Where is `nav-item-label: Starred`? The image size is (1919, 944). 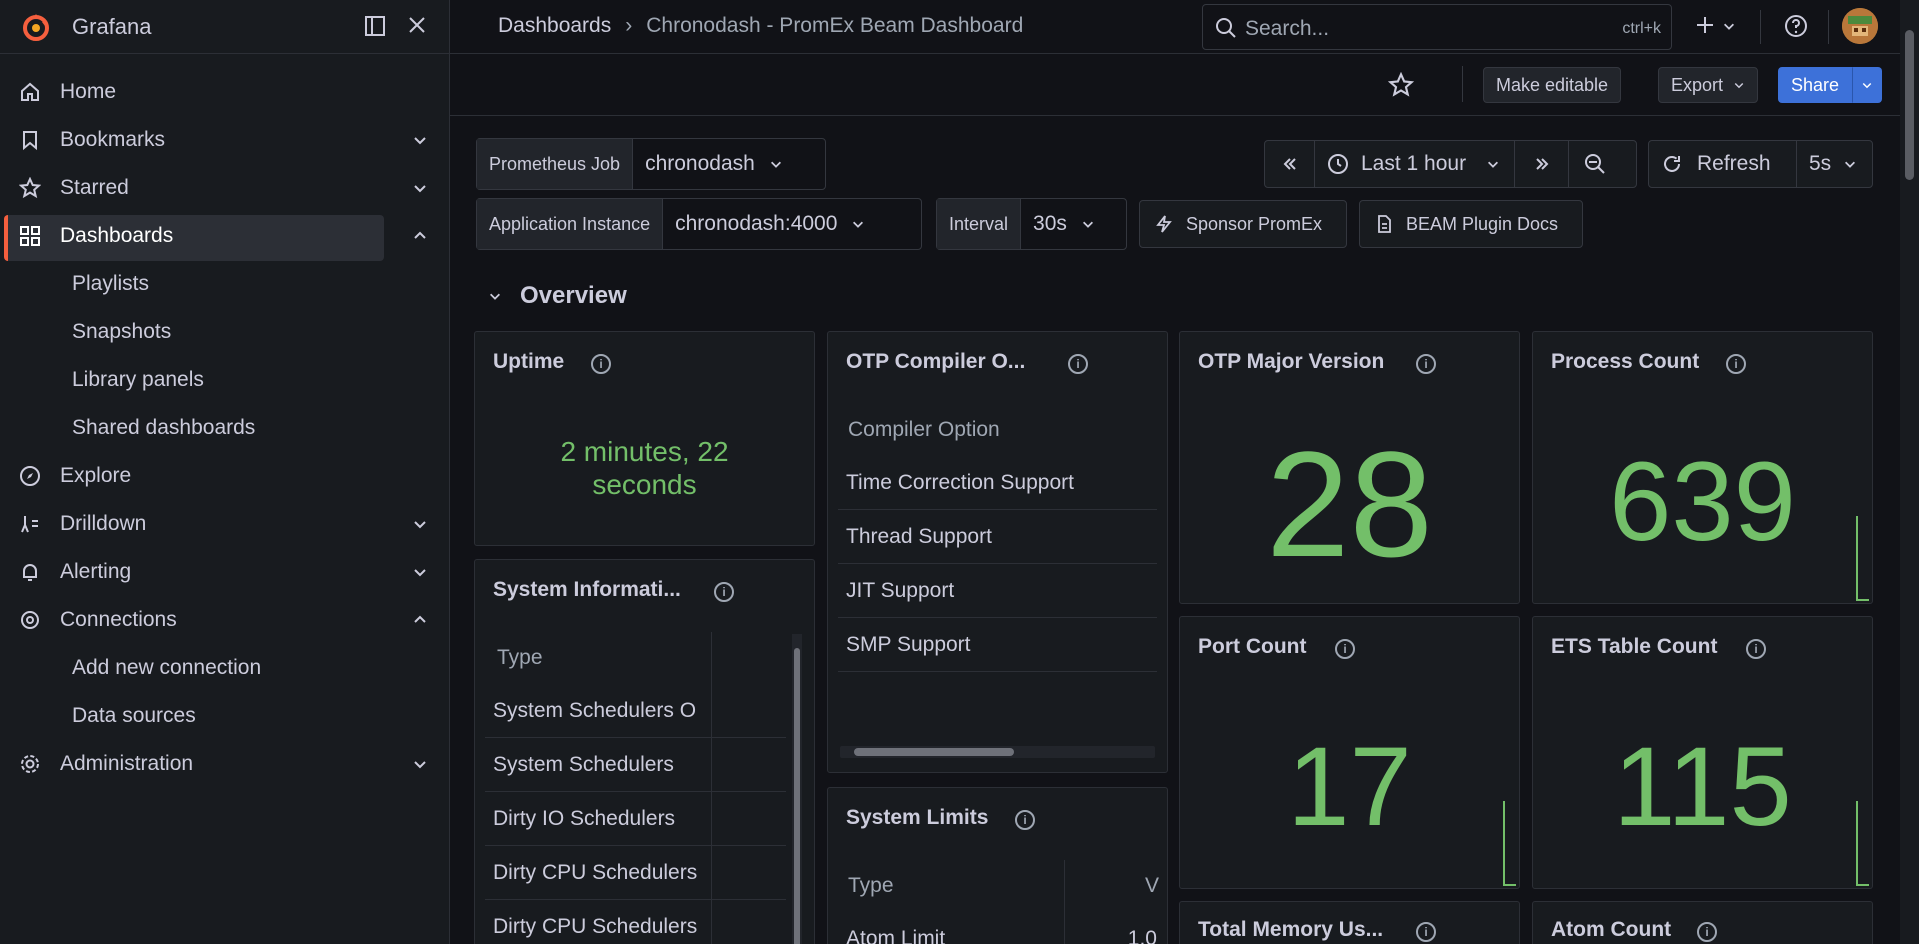 nav-item-label: Starred is located at coordinates (94, 187).